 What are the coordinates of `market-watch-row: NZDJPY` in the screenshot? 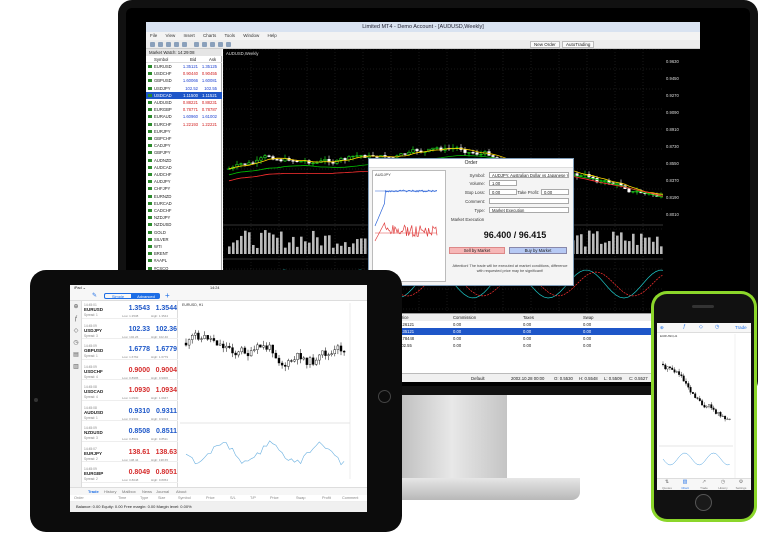 It's located at (184, 217).